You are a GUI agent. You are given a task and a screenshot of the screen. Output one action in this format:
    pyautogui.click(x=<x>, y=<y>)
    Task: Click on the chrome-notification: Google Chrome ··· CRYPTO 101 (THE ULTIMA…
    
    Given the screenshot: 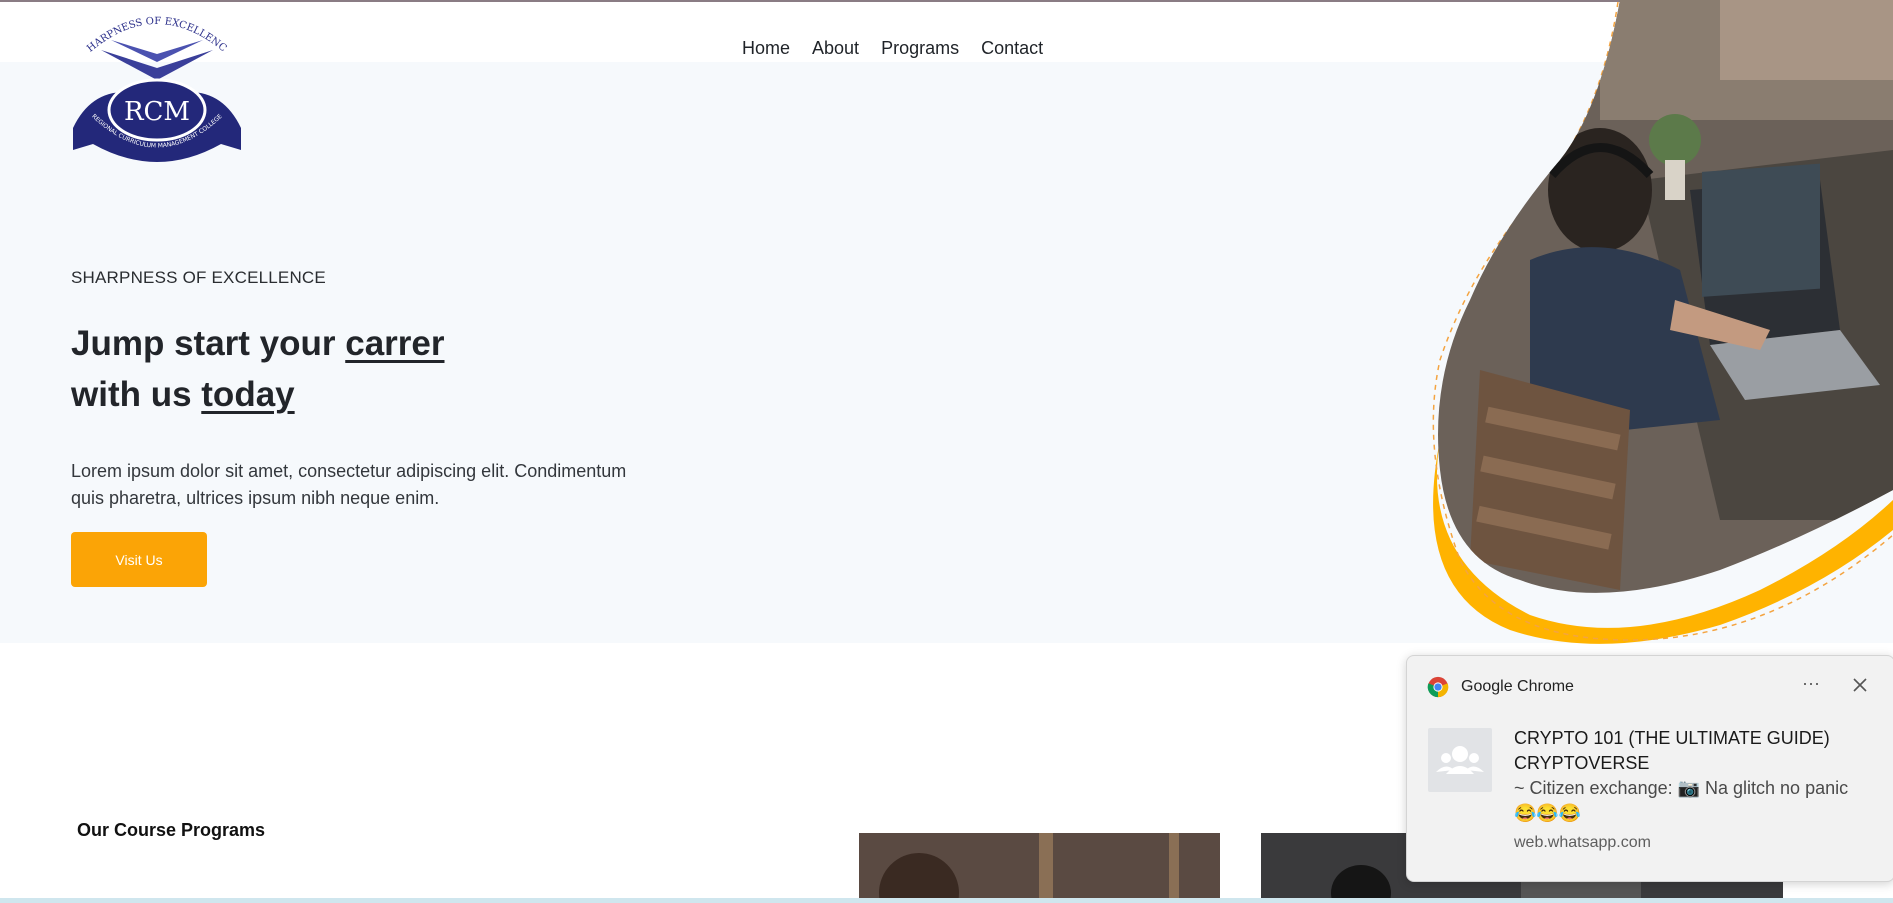 What is the action you would take?
    pyautogui.click(x=1649, y=768)
    